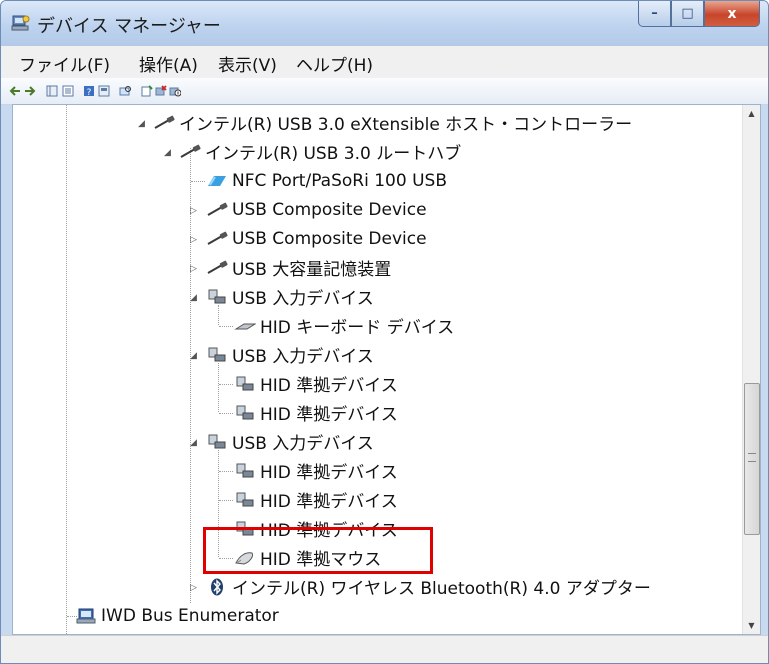 This screenshot has height=664, width=769. I want to click on nfc-reader-icon, so click(217, 180).